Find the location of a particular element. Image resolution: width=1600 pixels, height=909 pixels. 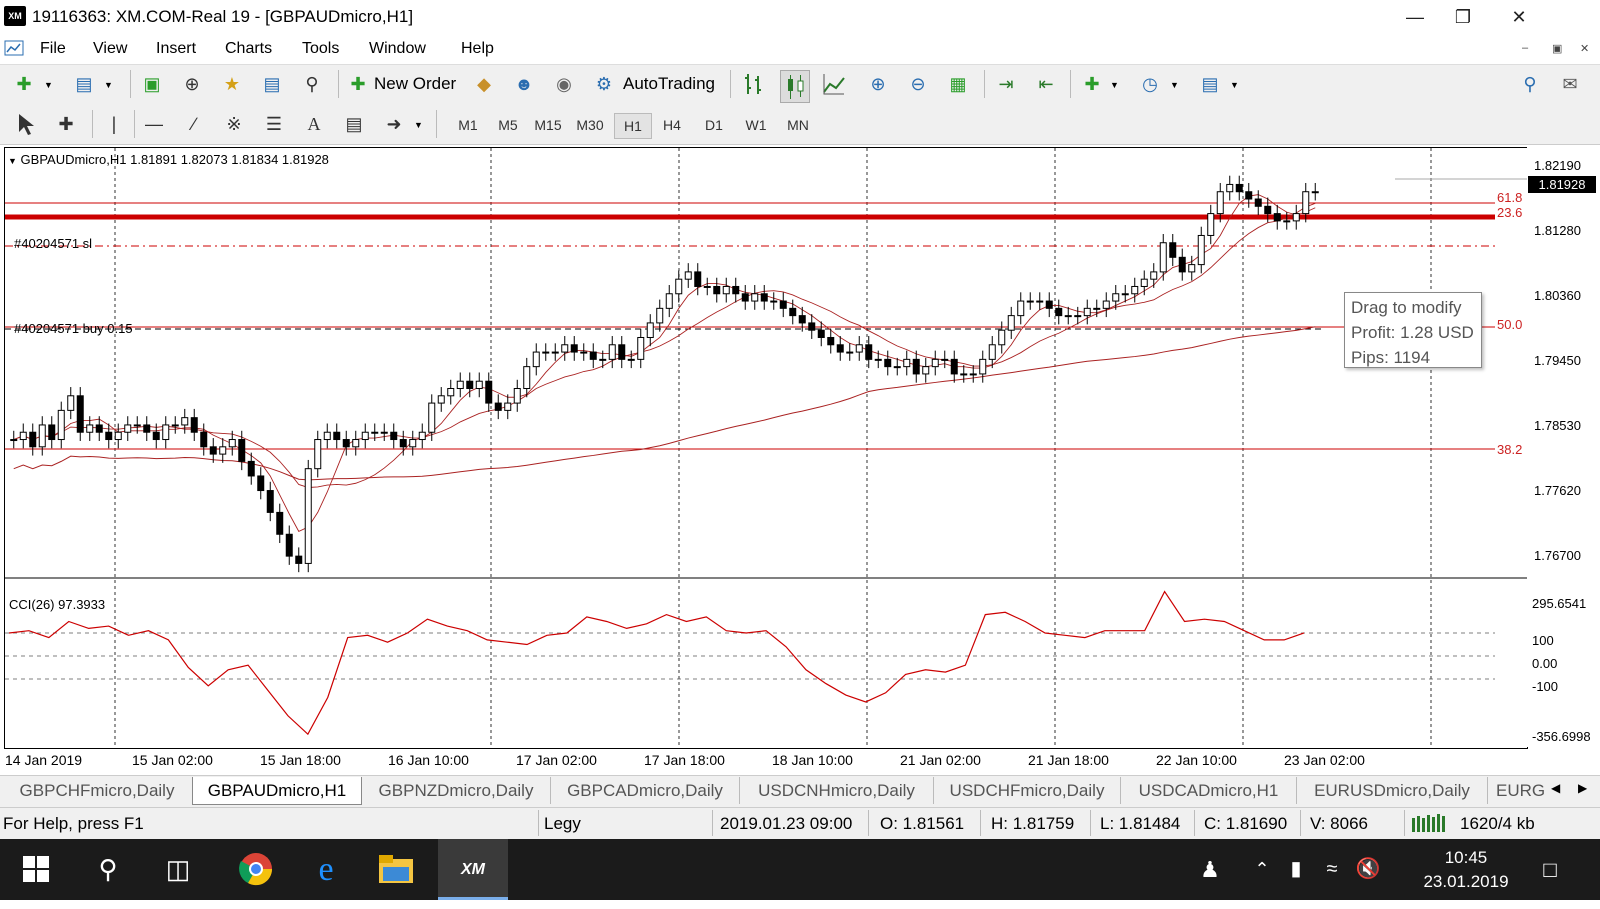

tab-usdcad: USDCADmicro,H1 is located at coordinates (1209, 790).